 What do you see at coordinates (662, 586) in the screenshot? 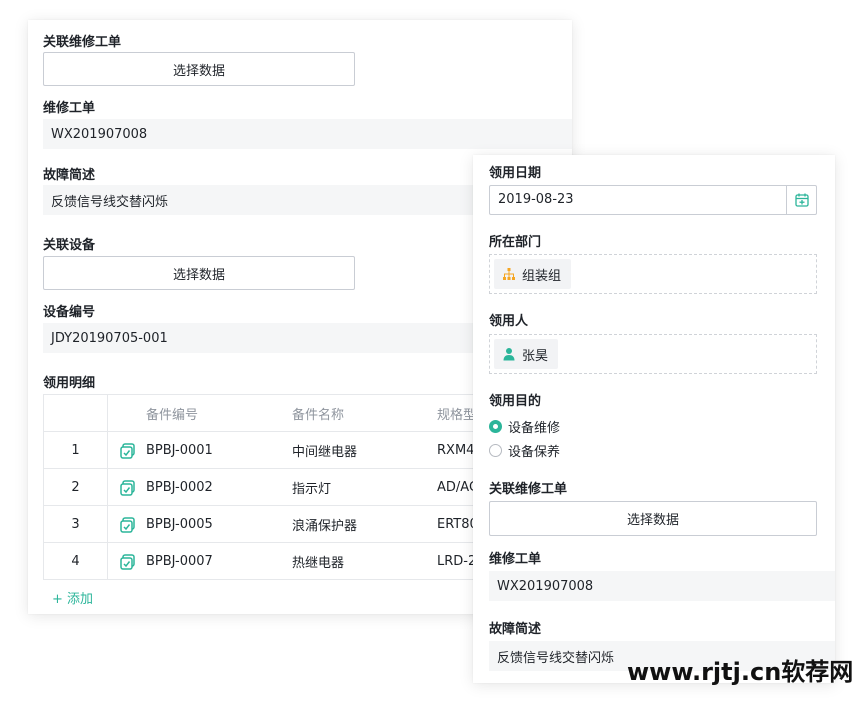
I see `repair-order-value-right: WX201907008` at bounding box center [662, 586].